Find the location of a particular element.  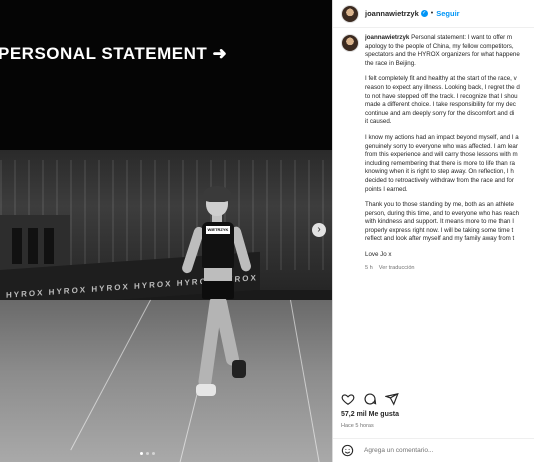

caption-line: Love Jo x is located at coordinates (449, 255).